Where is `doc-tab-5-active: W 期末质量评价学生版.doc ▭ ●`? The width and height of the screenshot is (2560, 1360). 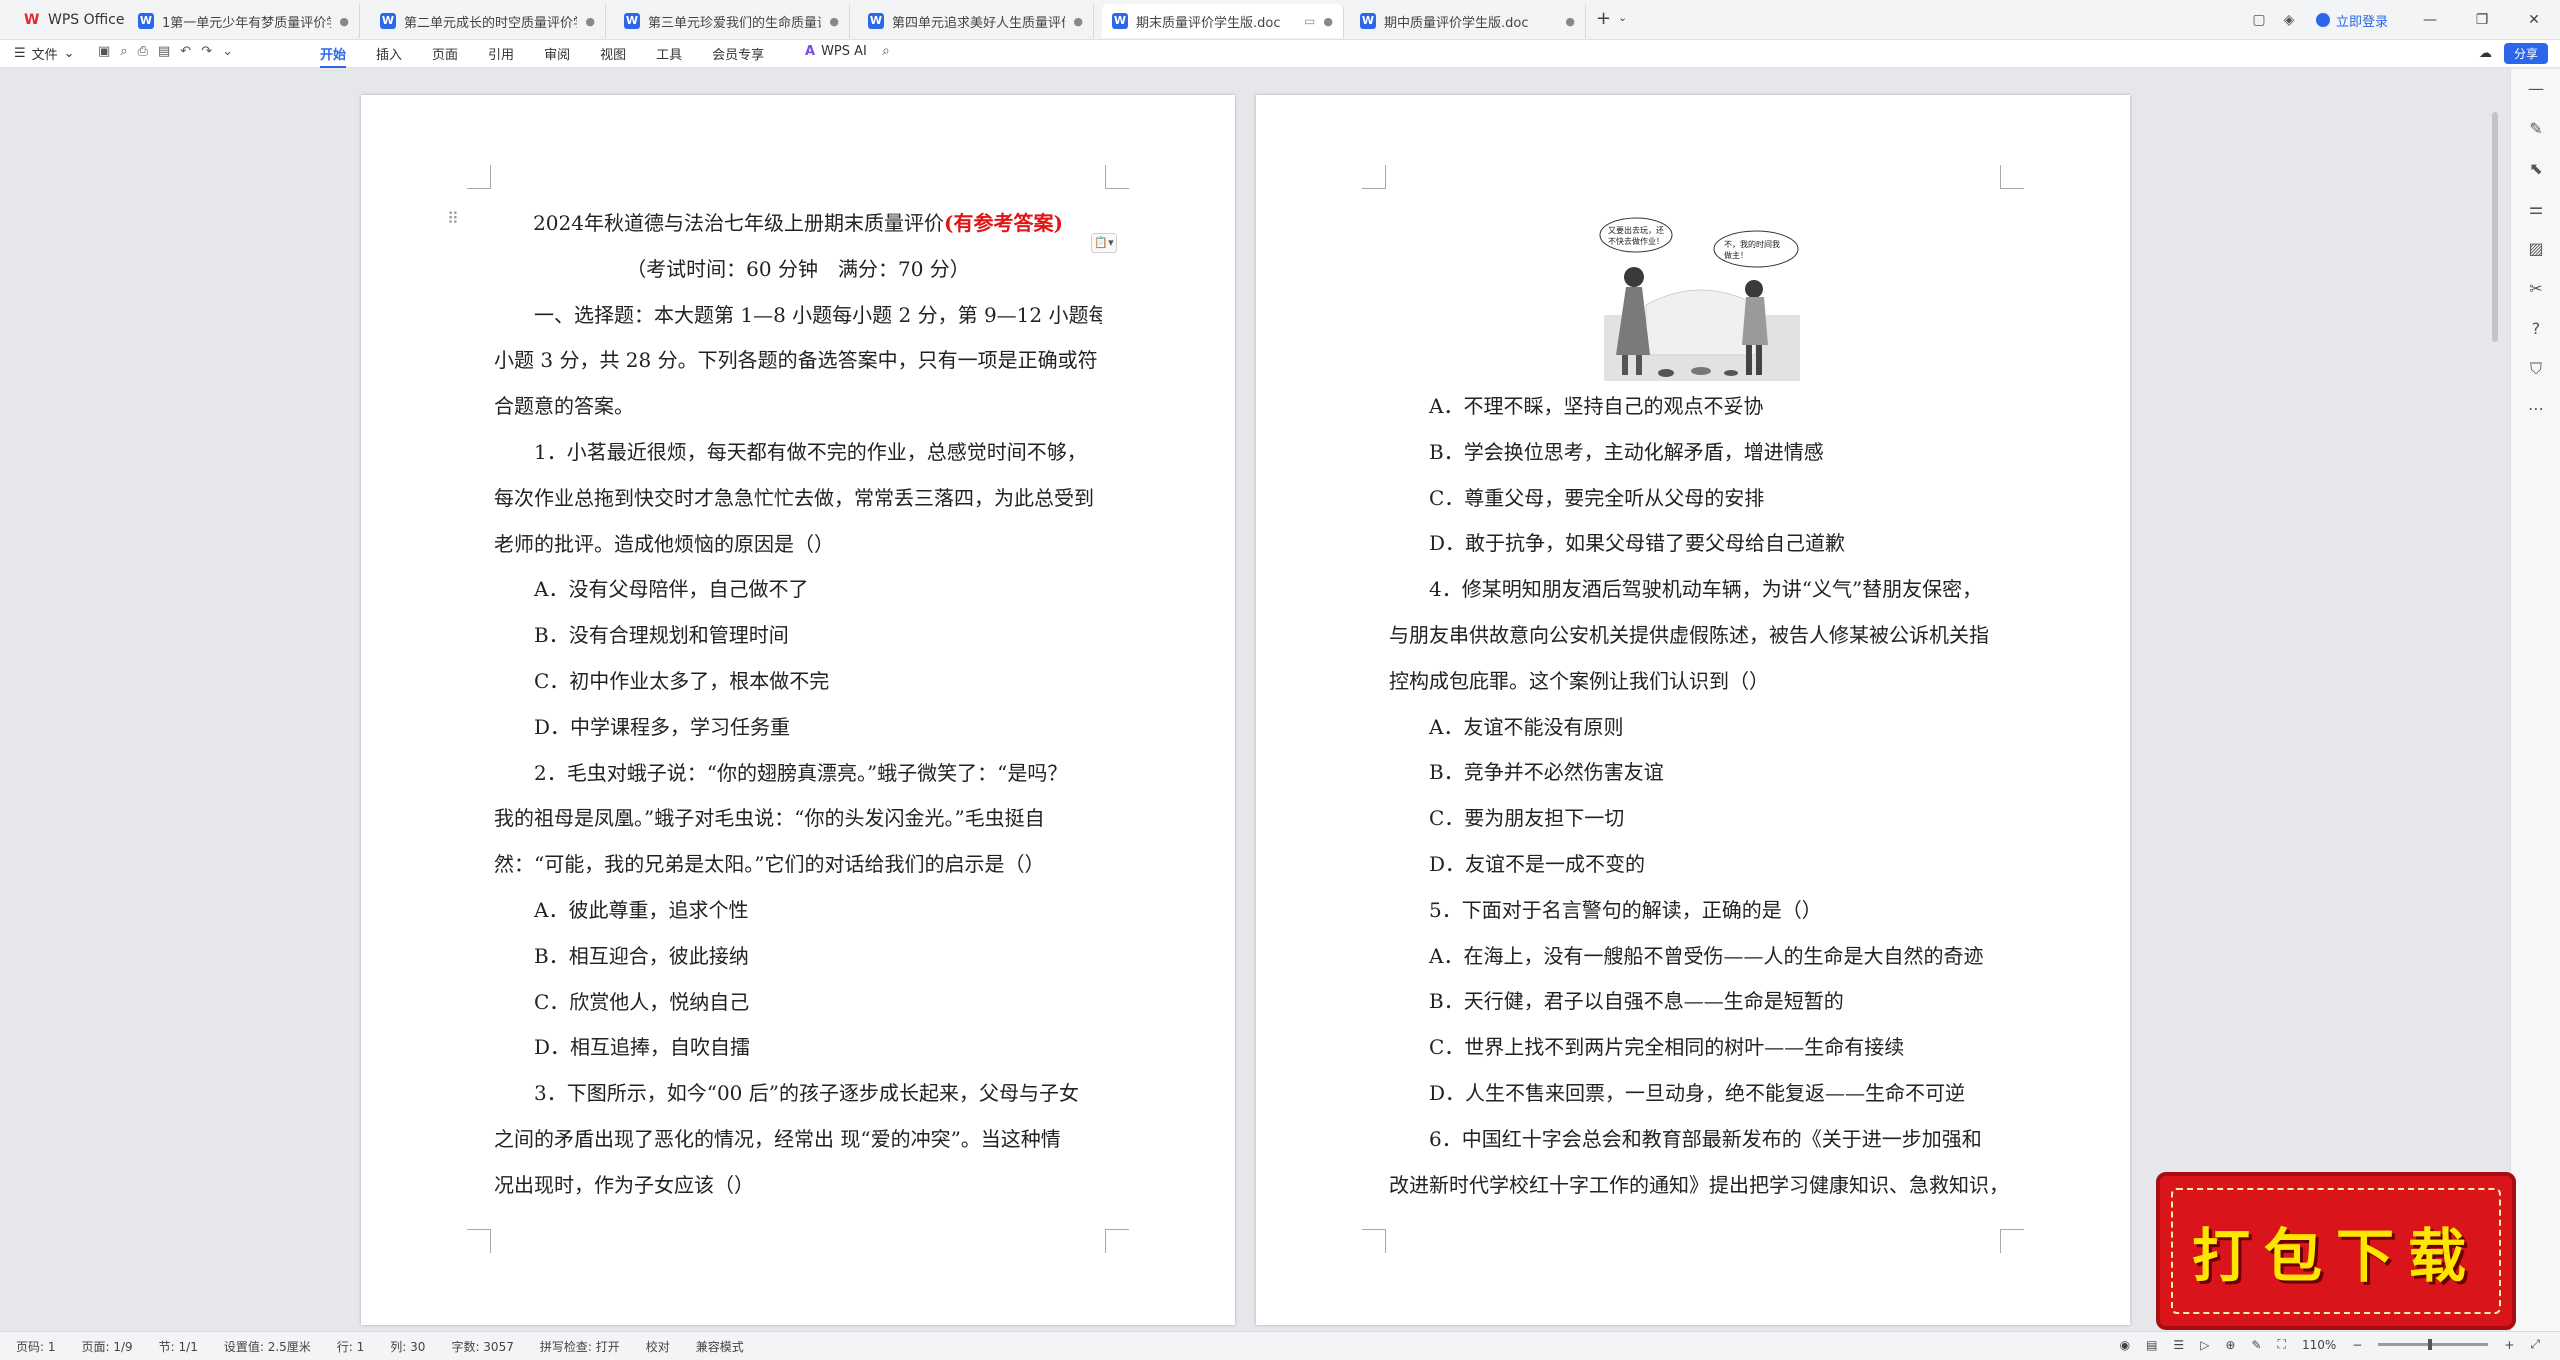 doc-tab-5-active: W 期末质量评价学生版.doc ▭ ● is located at coordinates (1223, 21).